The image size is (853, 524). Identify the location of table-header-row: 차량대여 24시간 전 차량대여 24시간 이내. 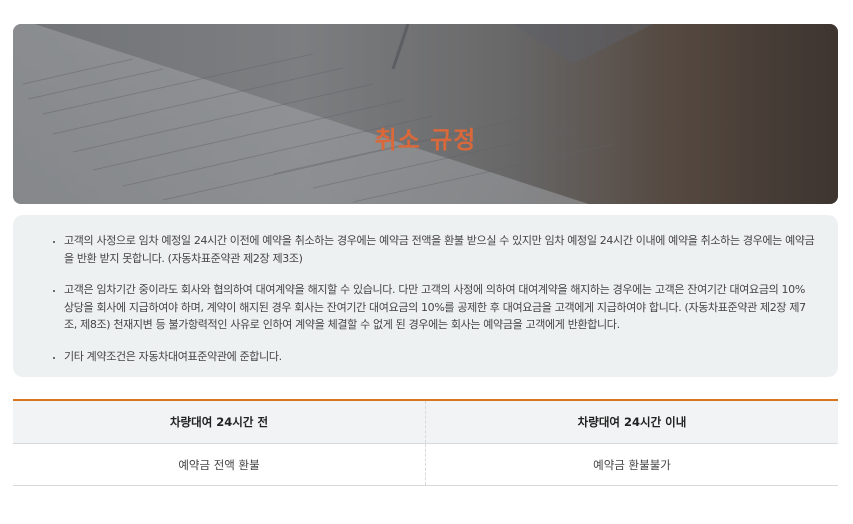
(425, 422).